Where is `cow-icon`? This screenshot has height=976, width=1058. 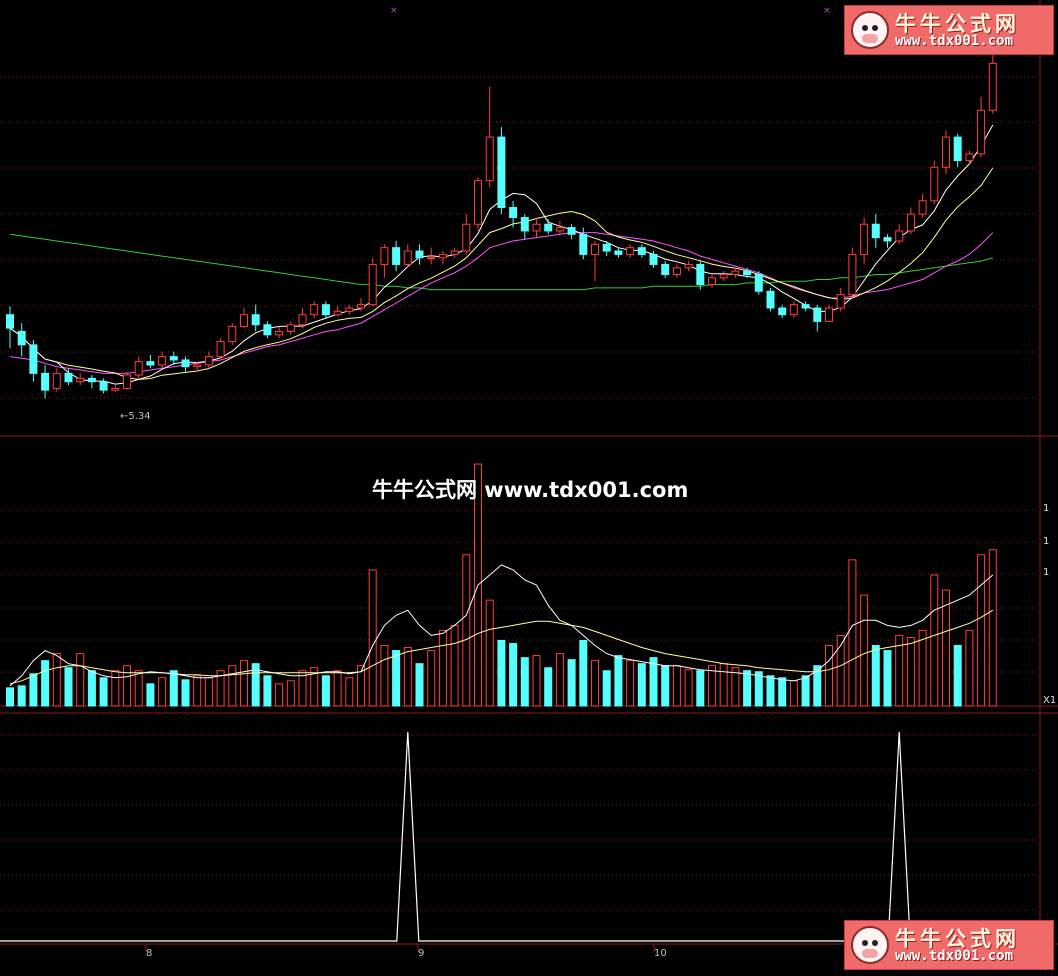 cow-icon is located at coordinates (870, 30).